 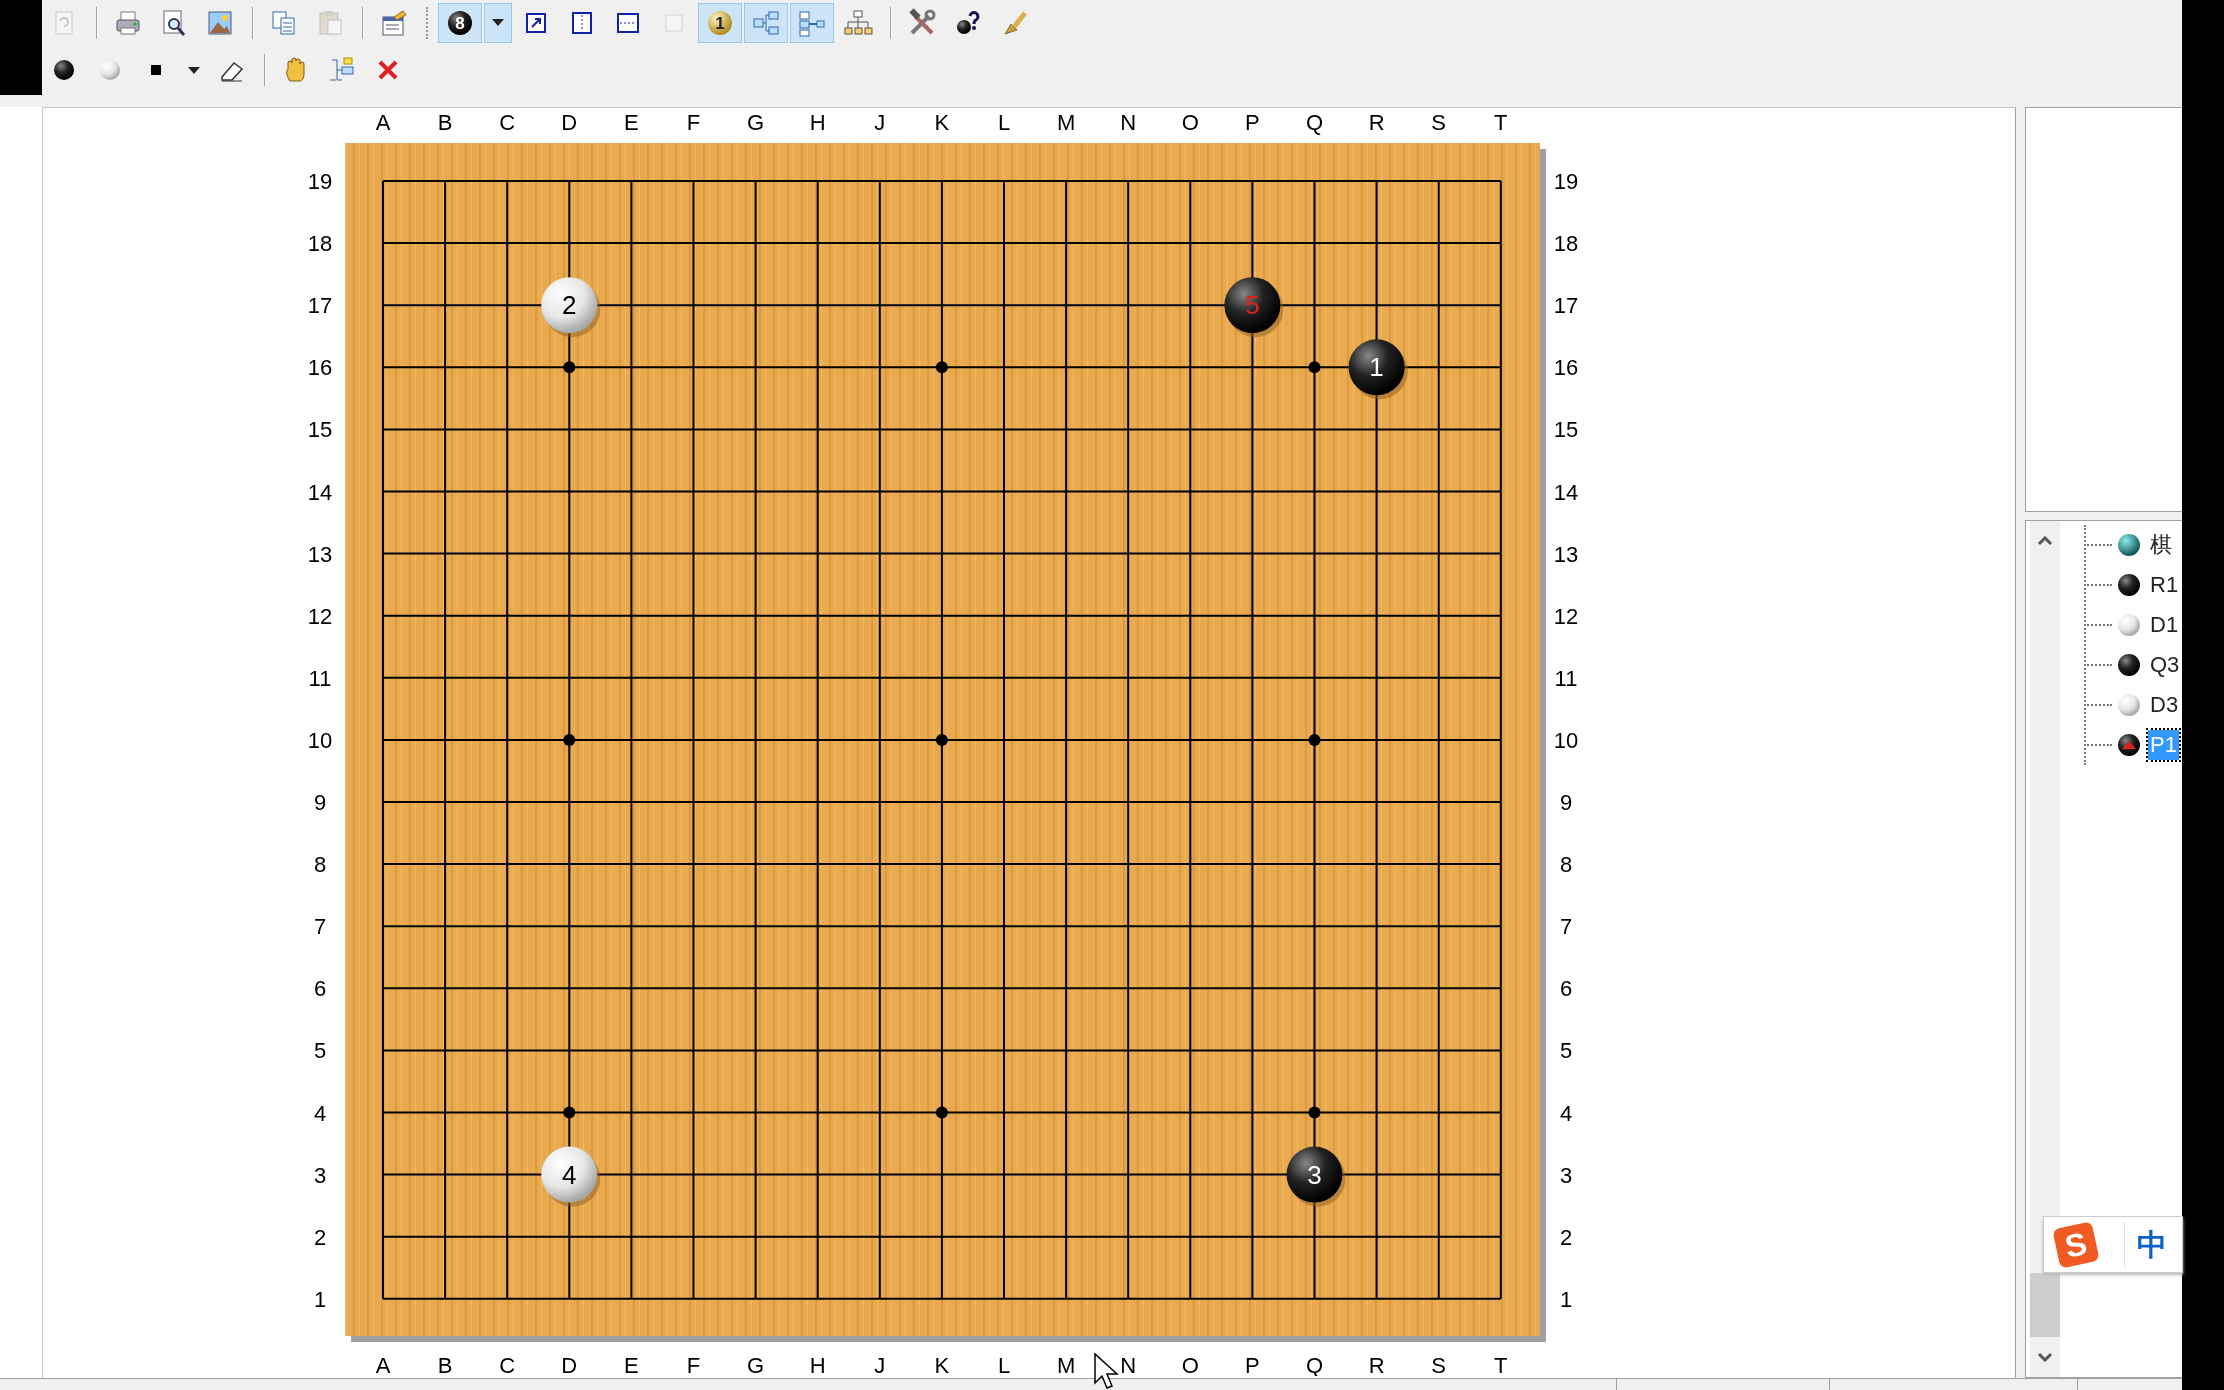 What do you see at coordinates (2145, 1244) in the screenshot?
I see `input-mode-toggle: 中` at bounding box center [2145, 1244].